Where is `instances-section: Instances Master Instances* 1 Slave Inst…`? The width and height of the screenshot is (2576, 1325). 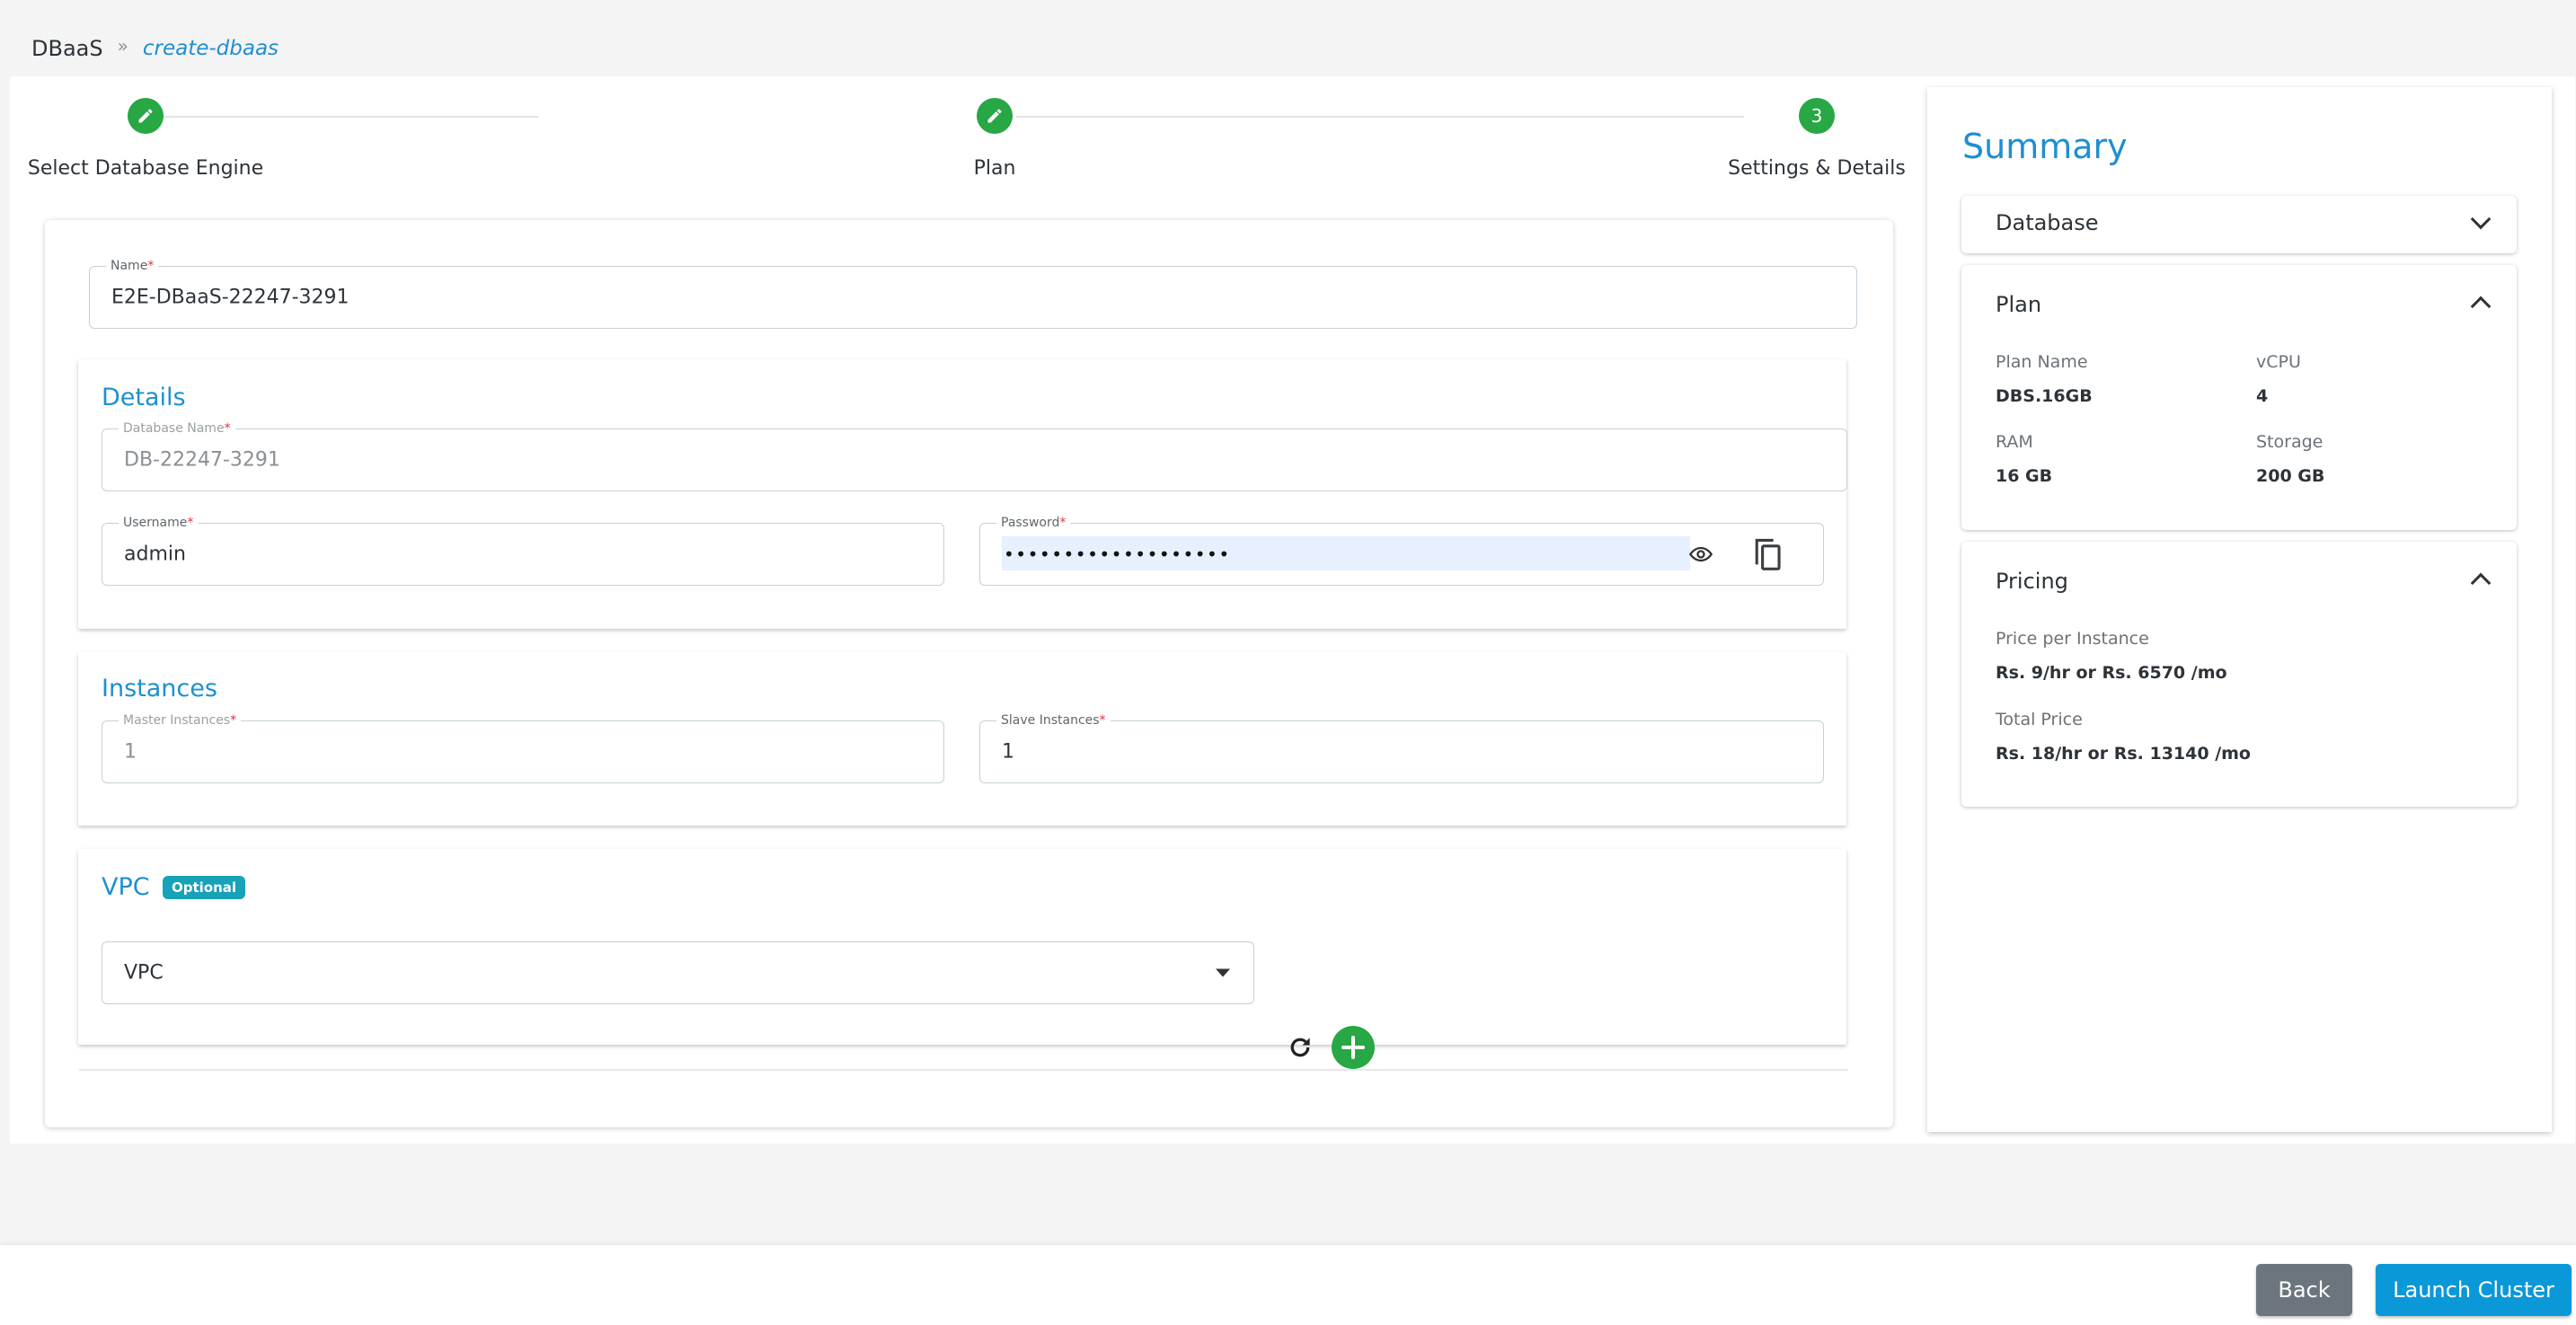
instances-section: Instances Master Instances* 1 Slave Inst… is located at coordinates (962, 739).